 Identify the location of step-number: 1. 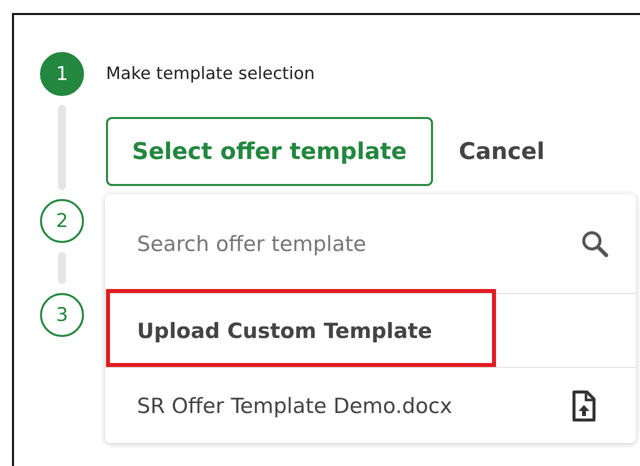
(62, 74).